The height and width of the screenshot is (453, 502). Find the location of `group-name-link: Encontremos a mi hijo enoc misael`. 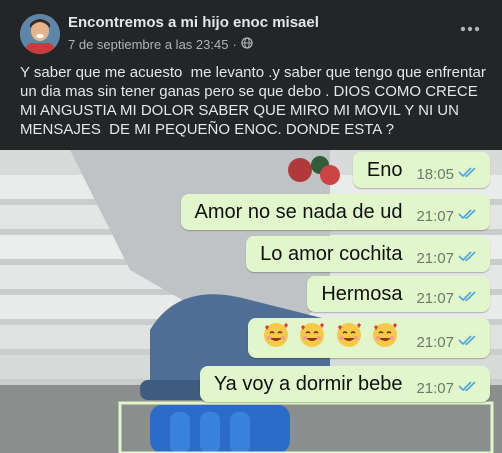

group-name-link: Encontremos a mi hijo enoc misael is located at coordinates (193, 22).